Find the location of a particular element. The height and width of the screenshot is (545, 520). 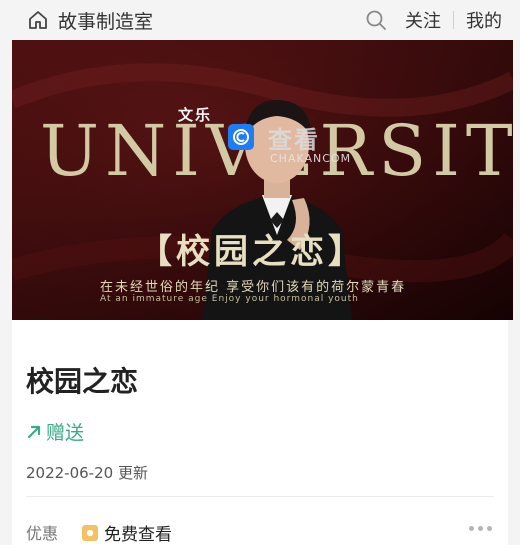

watermark-text: 查看 is located at coordinates (294, 140).